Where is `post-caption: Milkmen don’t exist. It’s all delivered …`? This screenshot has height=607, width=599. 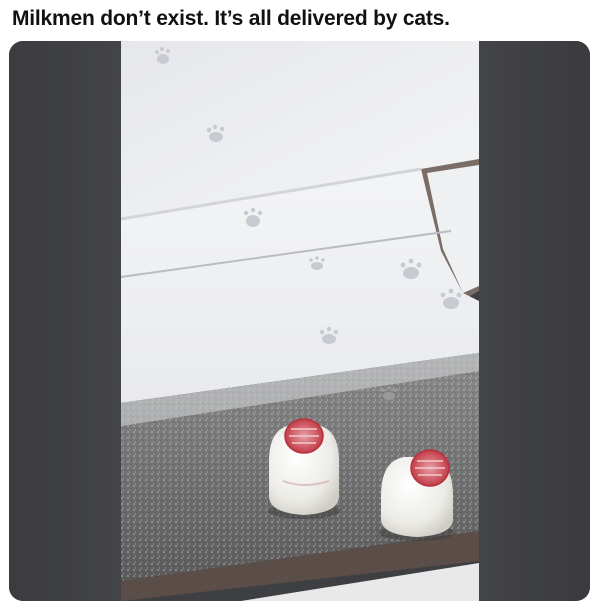 post-caption: Milkmen don’t exist. It’s all delivered … is located at coordinates (231, 18).